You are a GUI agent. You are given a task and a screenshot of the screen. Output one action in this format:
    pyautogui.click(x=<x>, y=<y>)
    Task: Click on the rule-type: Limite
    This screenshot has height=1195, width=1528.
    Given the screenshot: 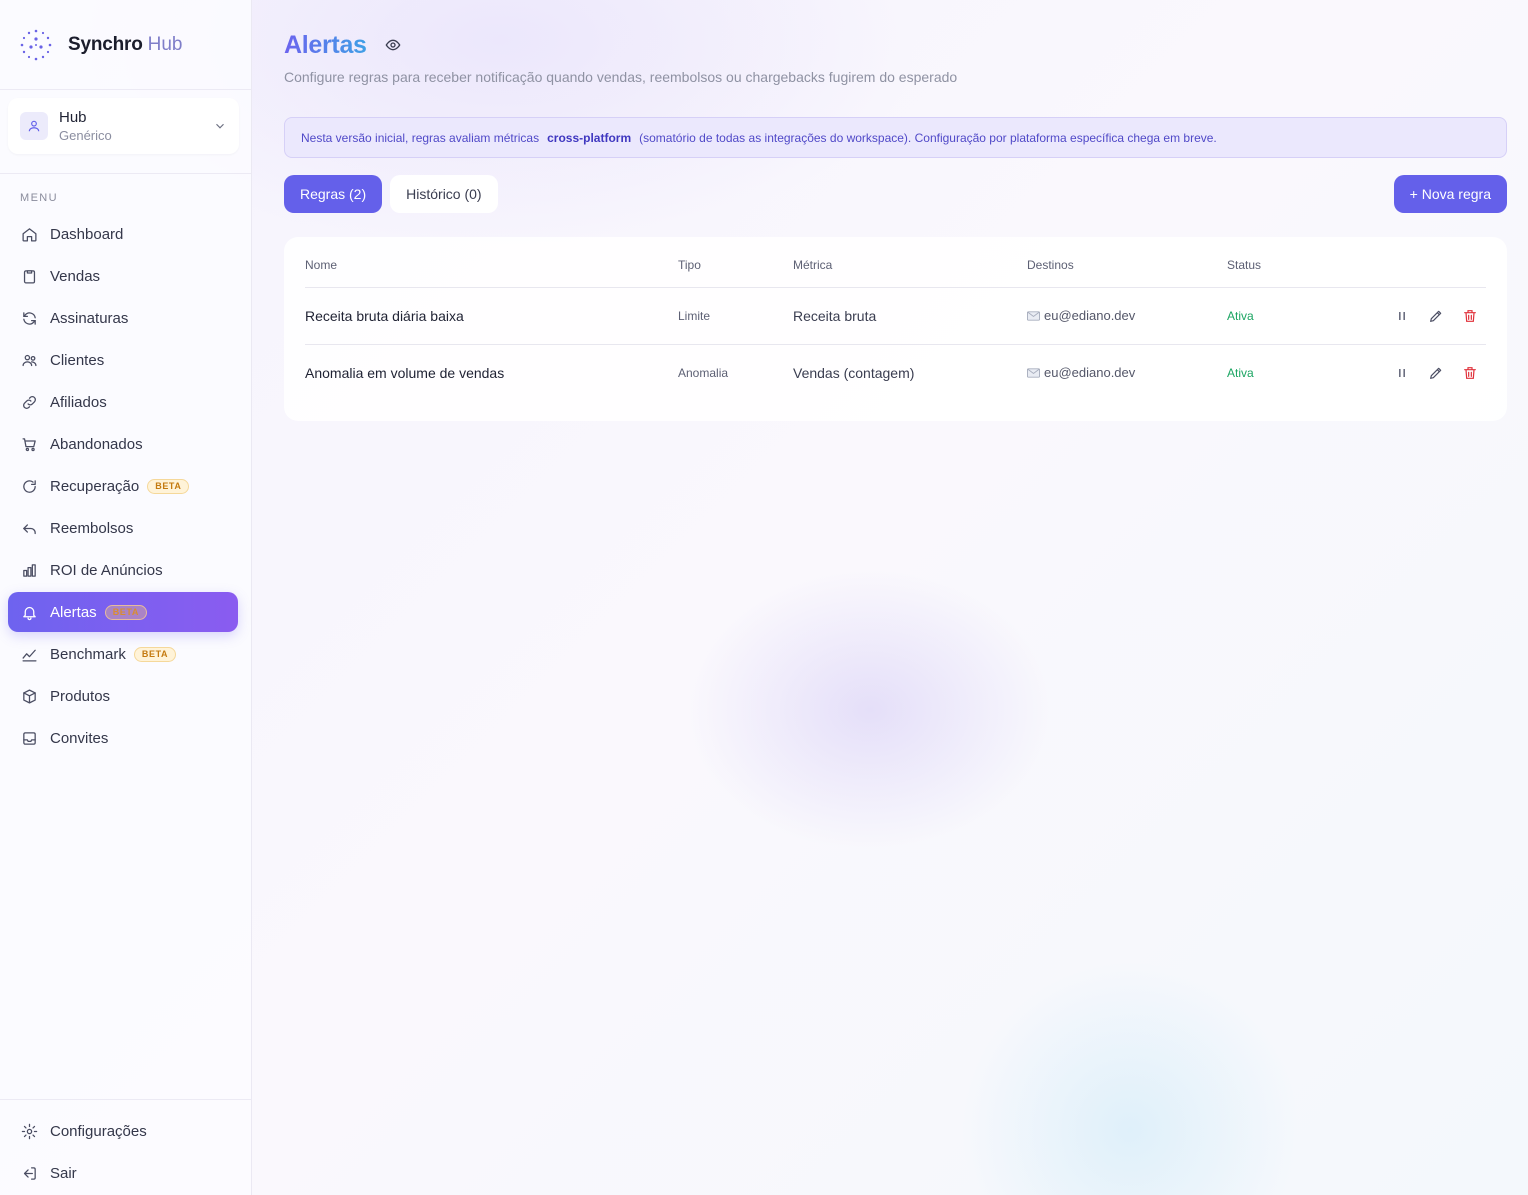 What is the action you would take?
    pyautogui.click(x=735, y=316)
    